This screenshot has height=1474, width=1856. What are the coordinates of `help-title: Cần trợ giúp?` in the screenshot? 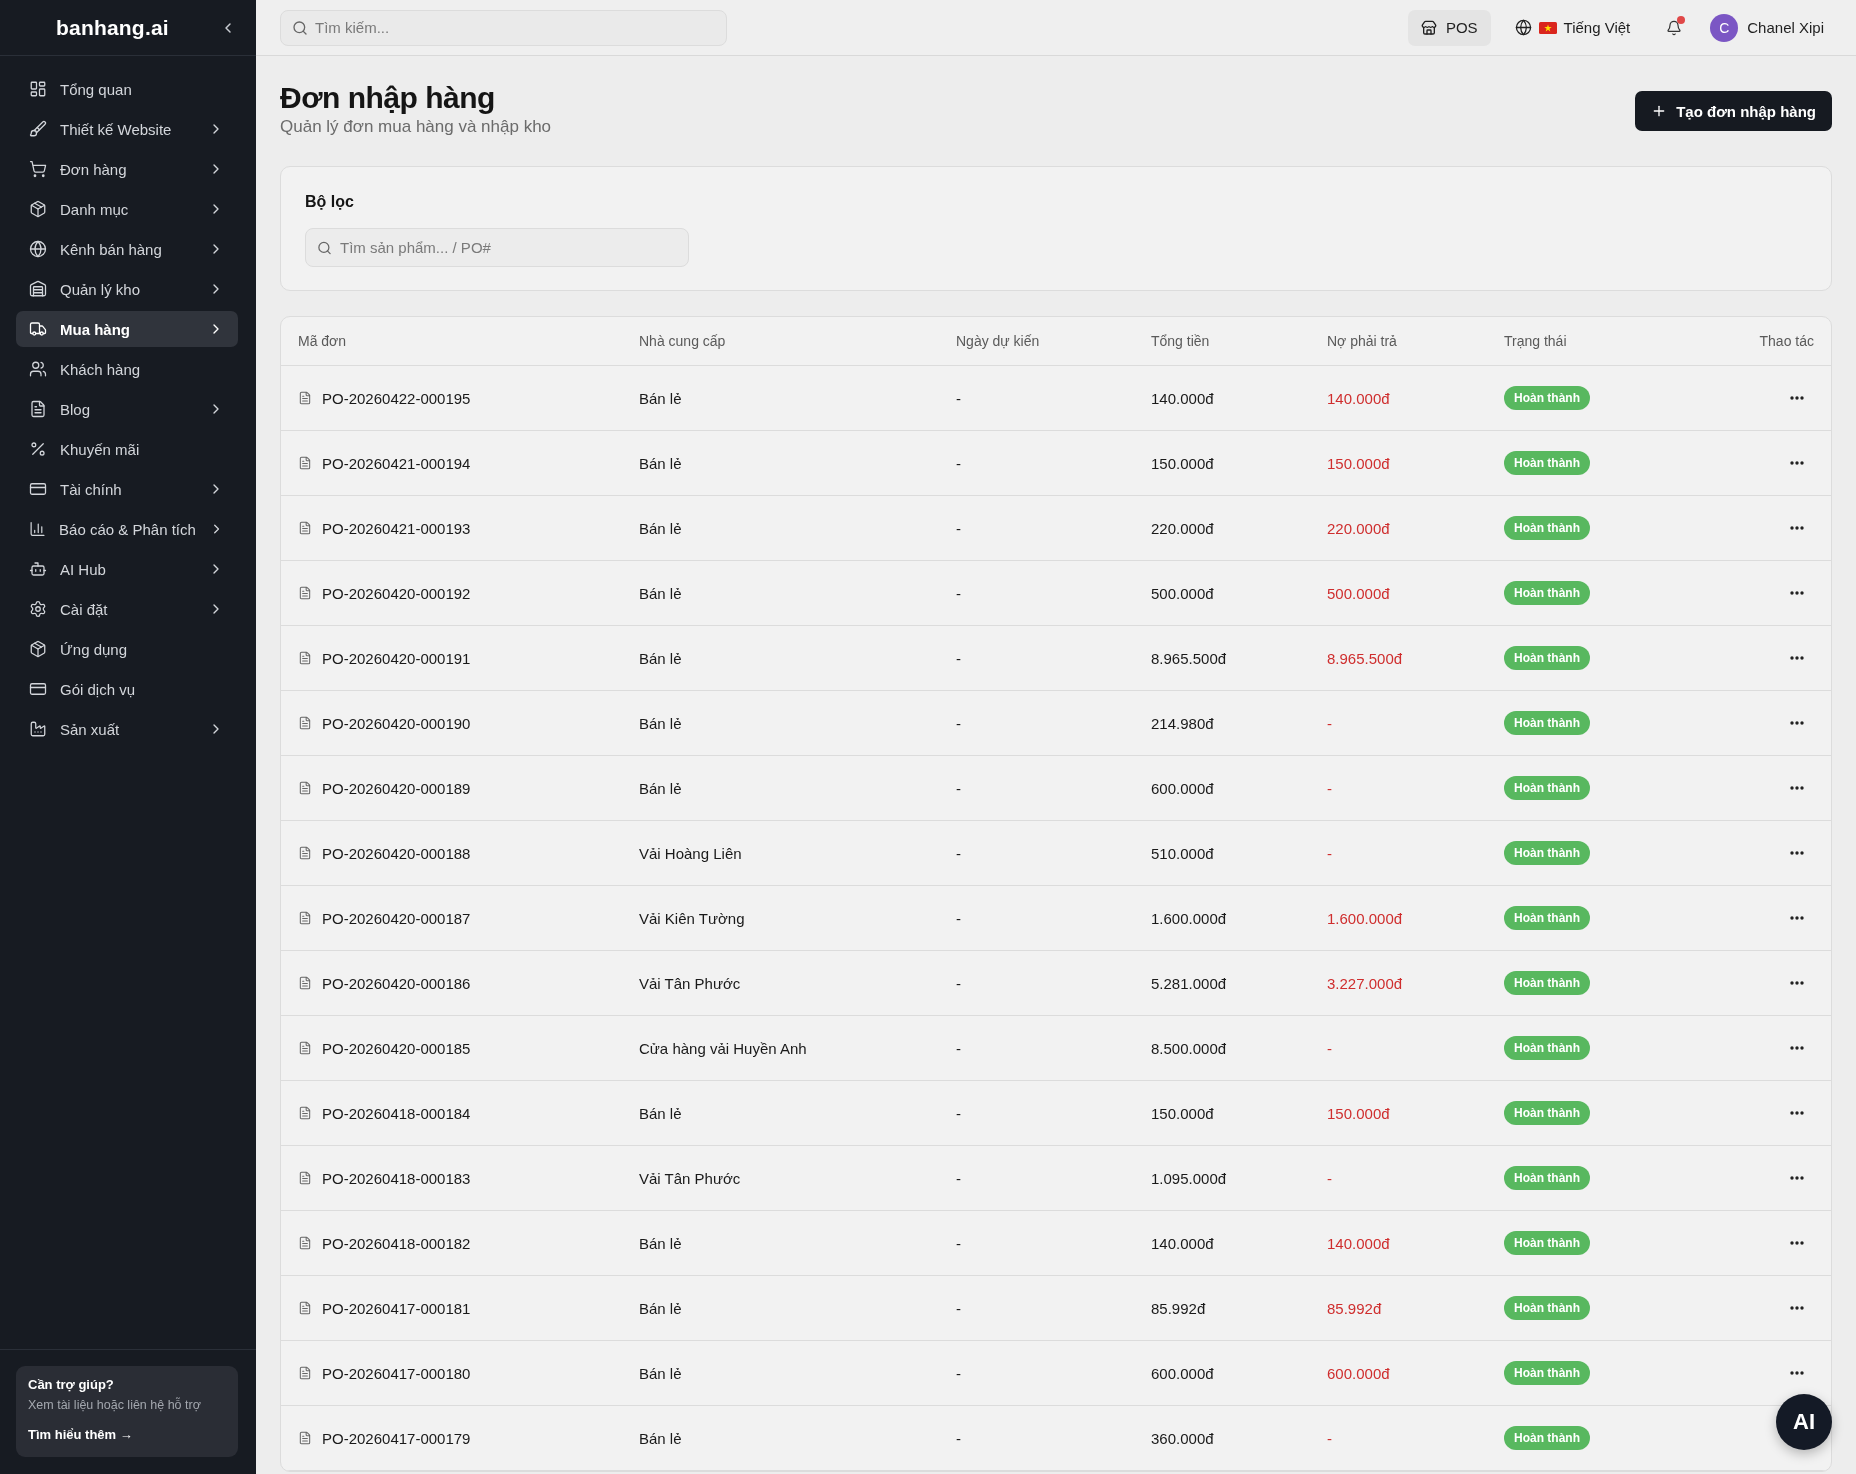 It's located at (71, 1385).